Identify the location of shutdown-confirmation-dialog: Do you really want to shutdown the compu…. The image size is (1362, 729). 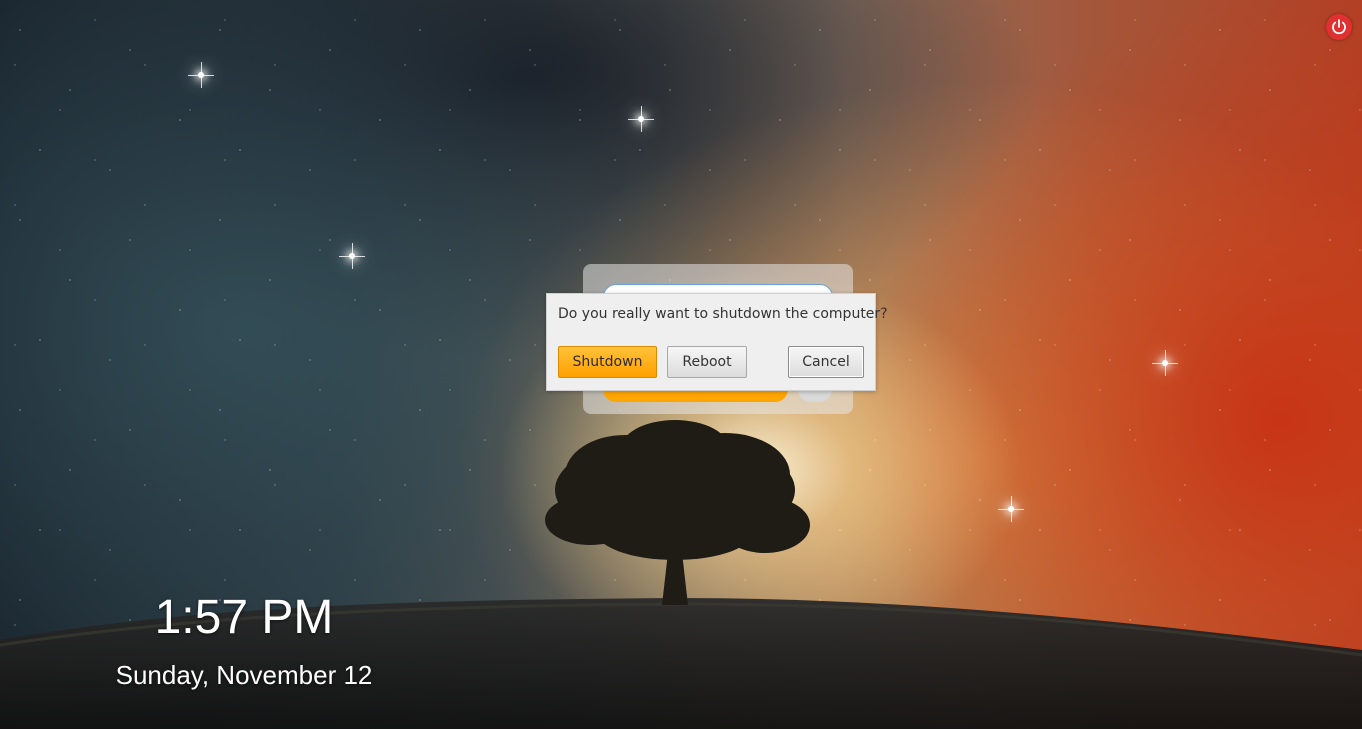
(717, 342).